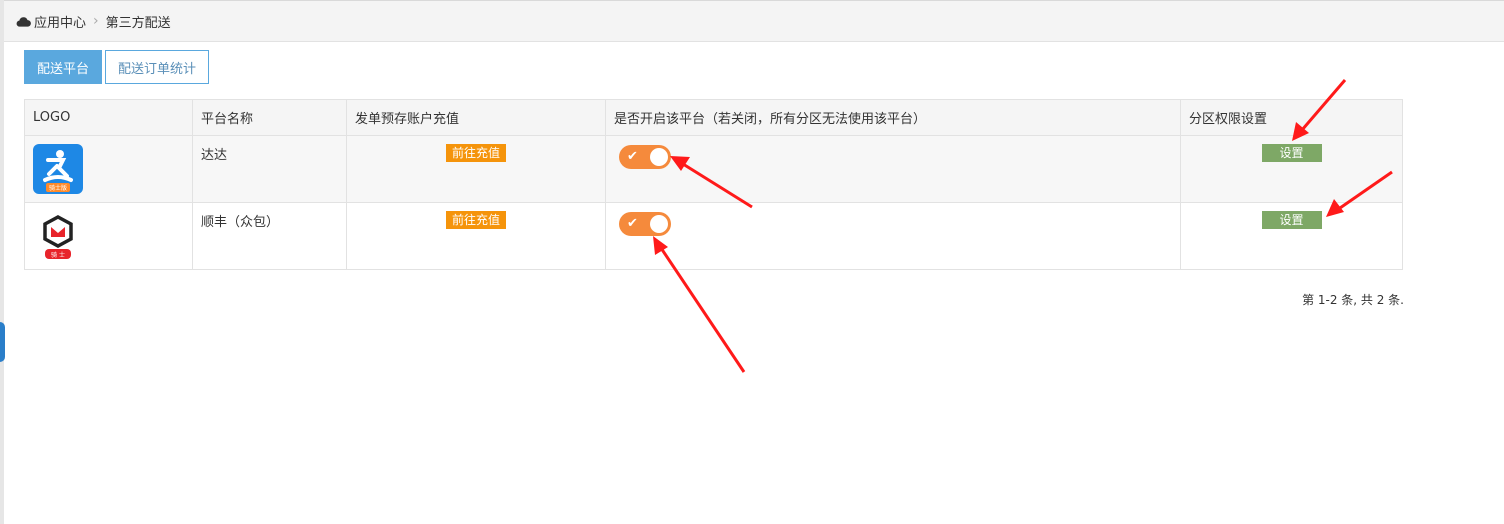 The image size is (1504, 524). Describe the element at coordinates (63, 67) in the screenshot. I see `tab-delivery-platform: 配送平台` at that location.